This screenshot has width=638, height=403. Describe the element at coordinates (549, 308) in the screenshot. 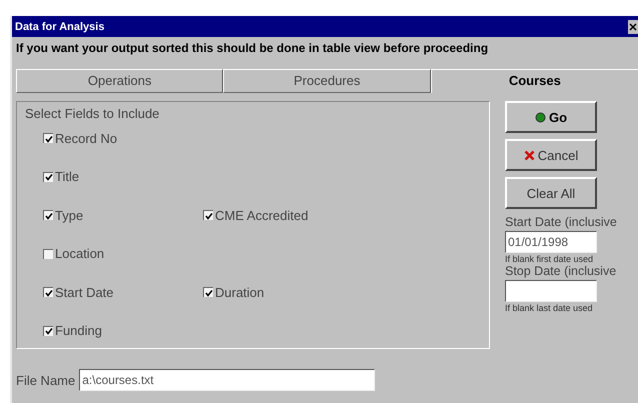

I see `stop-date-hint: If blank last date used` at that location.